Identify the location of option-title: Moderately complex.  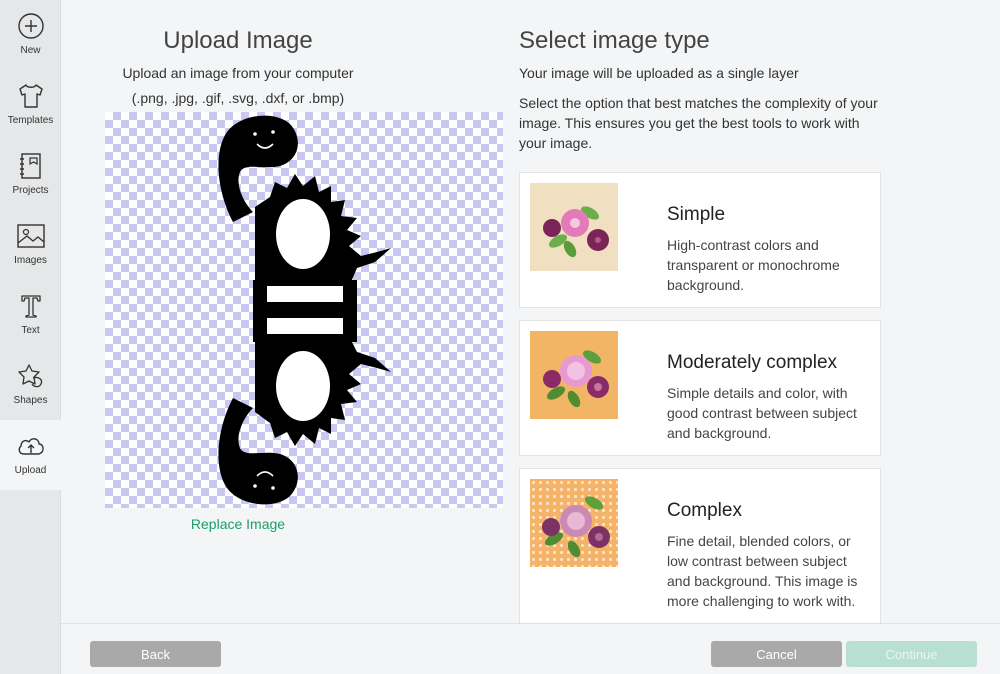
(752, 362).